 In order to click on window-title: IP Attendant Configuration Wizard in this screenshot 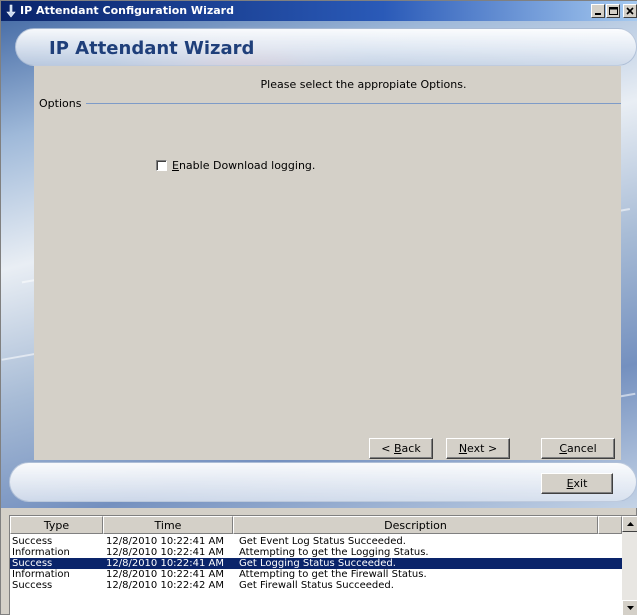, I will do `click(127, 10)`.